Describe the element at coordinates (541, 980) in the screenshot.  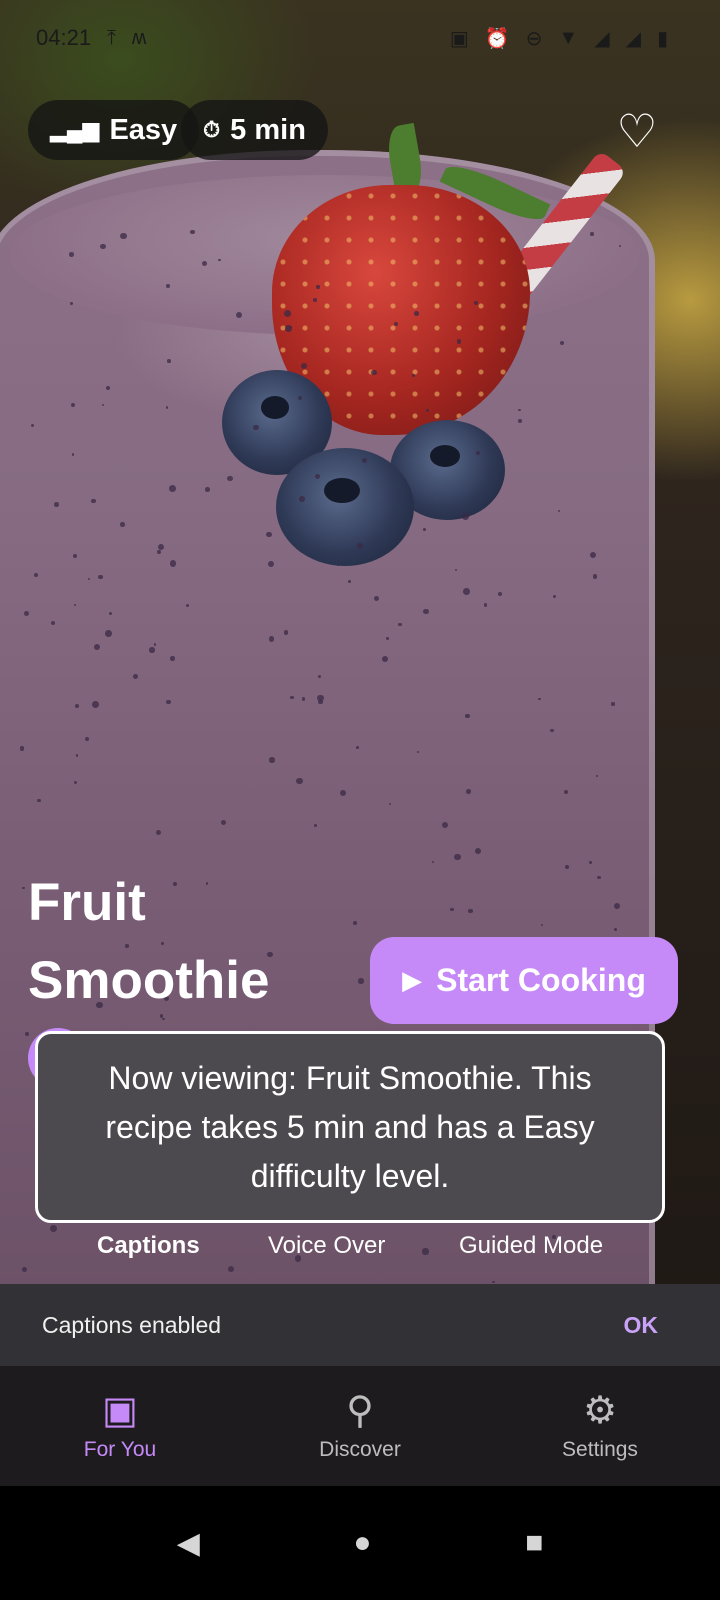
I see `start-cooking-label: Start Cooking` at that location.